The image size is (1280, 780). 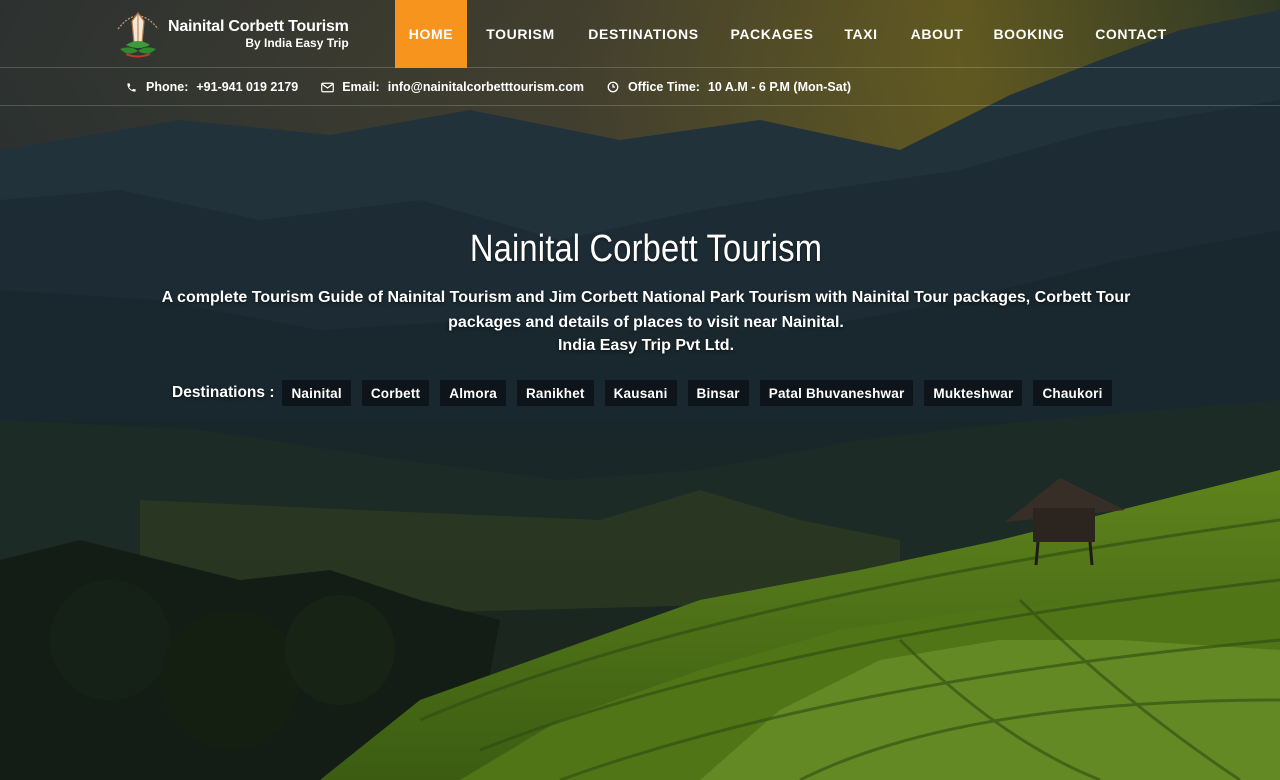 What do you see at coordinates (646, 345) in the screenshot?
I see `hero-company-name: India Easy Trip Pvt Ltd.` at bounding box center [646, 345].